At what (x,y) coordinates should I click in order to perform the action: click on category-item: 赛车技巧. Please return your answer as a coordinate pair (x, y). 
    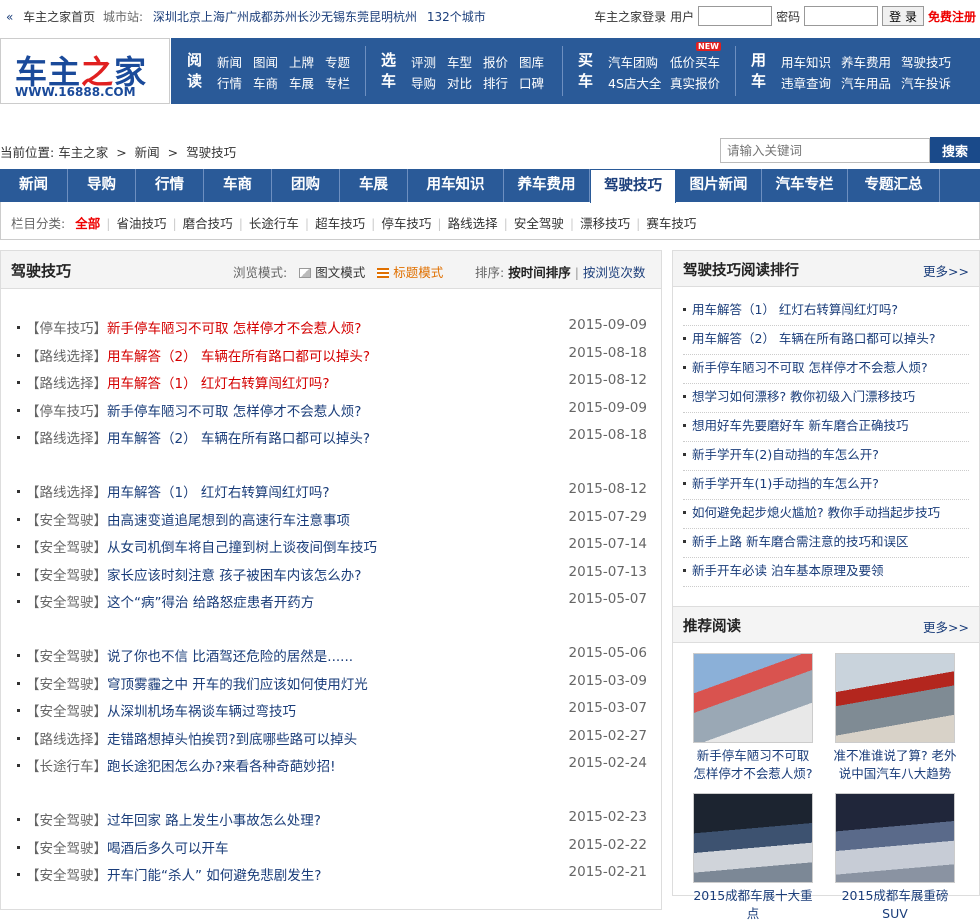
    Looking at the image, I should click on (671, 223).